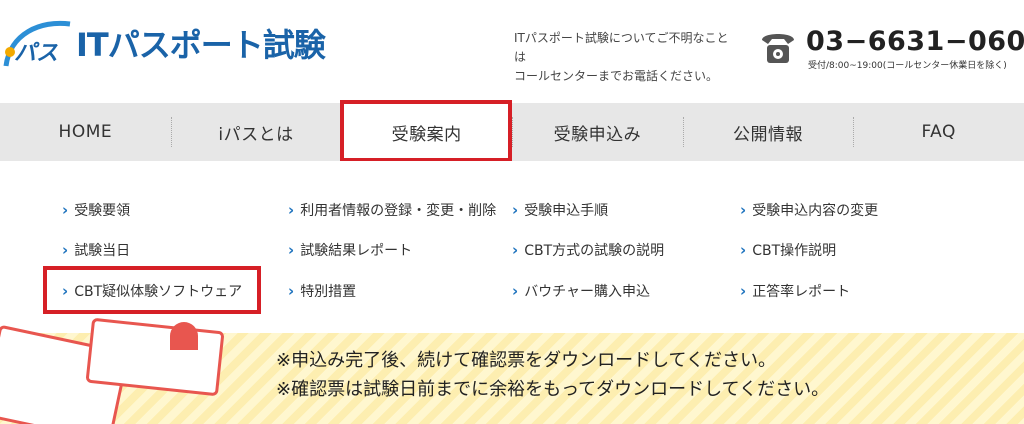 This screenshot has width=1024, height=424. What do you see at coordinates (96, 210) in the screenshot?
I see `menu-link-exam-rules: › 受験要領` at bounding box center [96, 210].